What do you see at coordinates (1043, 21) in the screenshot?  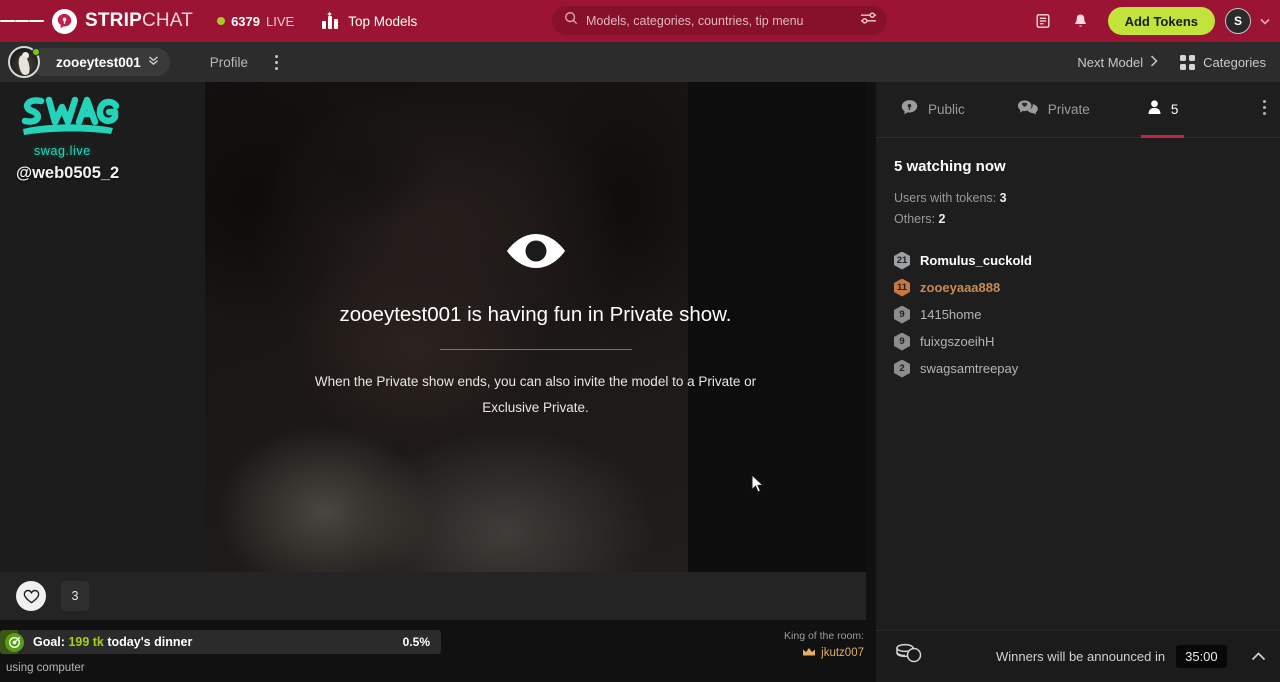 I see `messages-icon` at bounding box center [1043, 21].